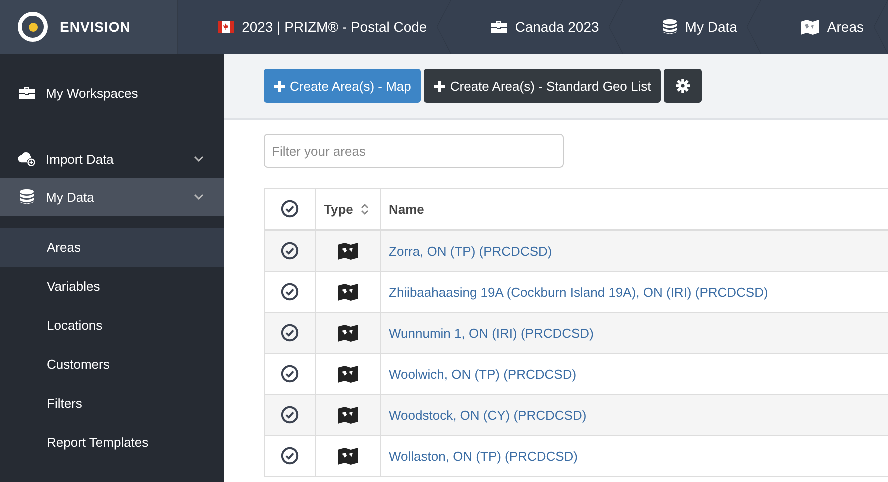 The image size is (888, 482). Describe the element at coordinates (112, 247) in the screenshot. I see `sidebar-subitem: Areas` at that location.